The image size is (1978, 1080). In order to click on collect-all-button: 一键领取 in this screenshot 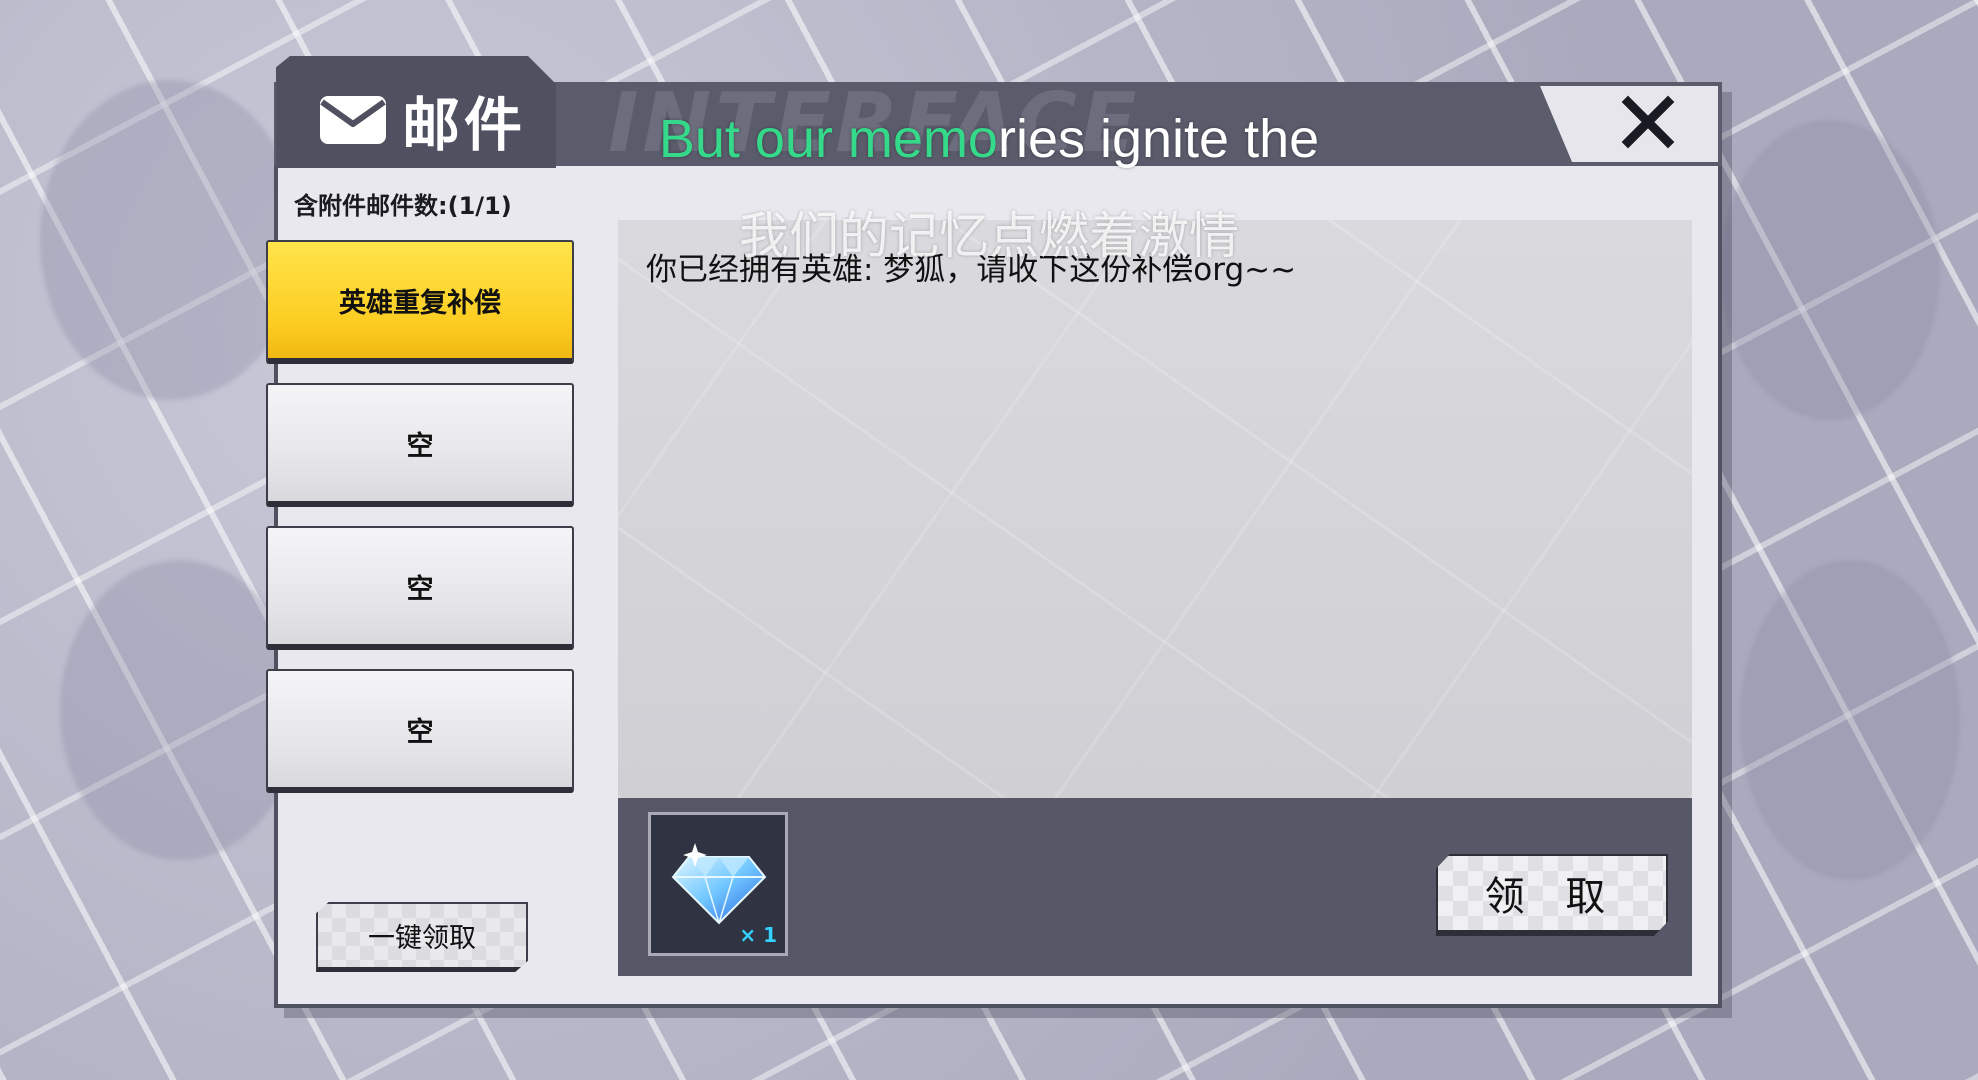, I will do `click(422, 937)`.